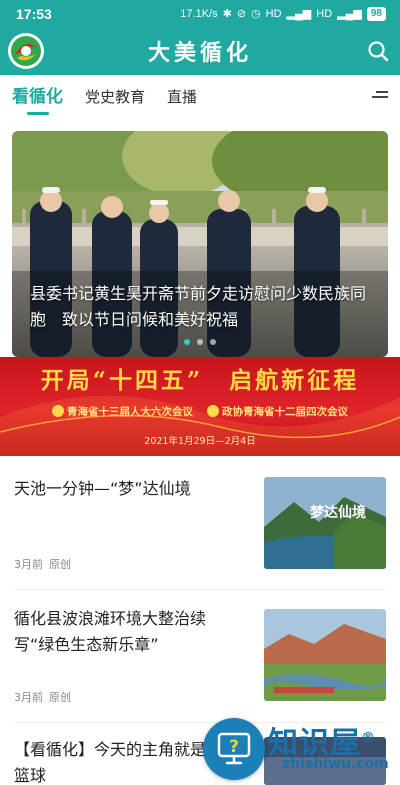 The height and width of the screenshot is (785, 400). What do you see at coordinates (200, 96) in the screenshot?
I see `tab-bar: 看循化 党史教育 直播` at bounding box center [200, 96].